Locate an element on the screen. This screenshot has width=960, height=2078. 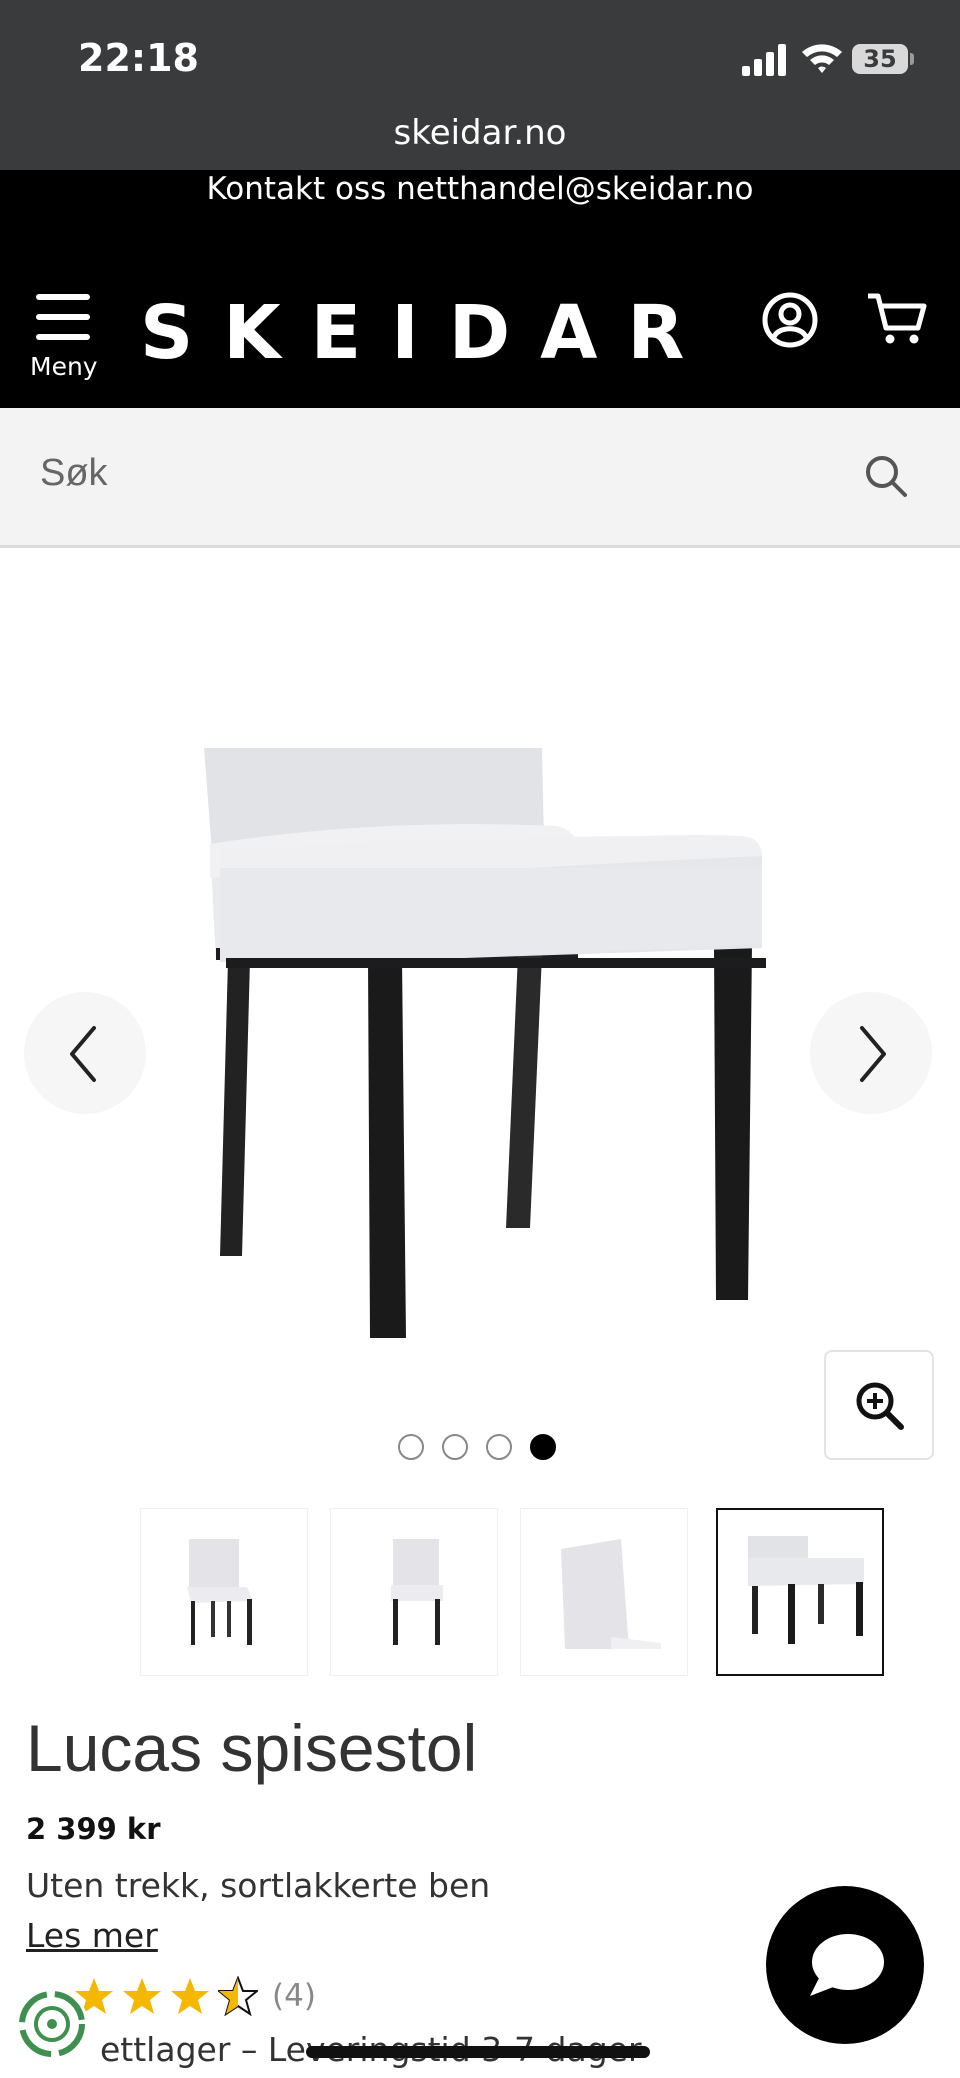
battery-tip is located at coordinates (912, 59).